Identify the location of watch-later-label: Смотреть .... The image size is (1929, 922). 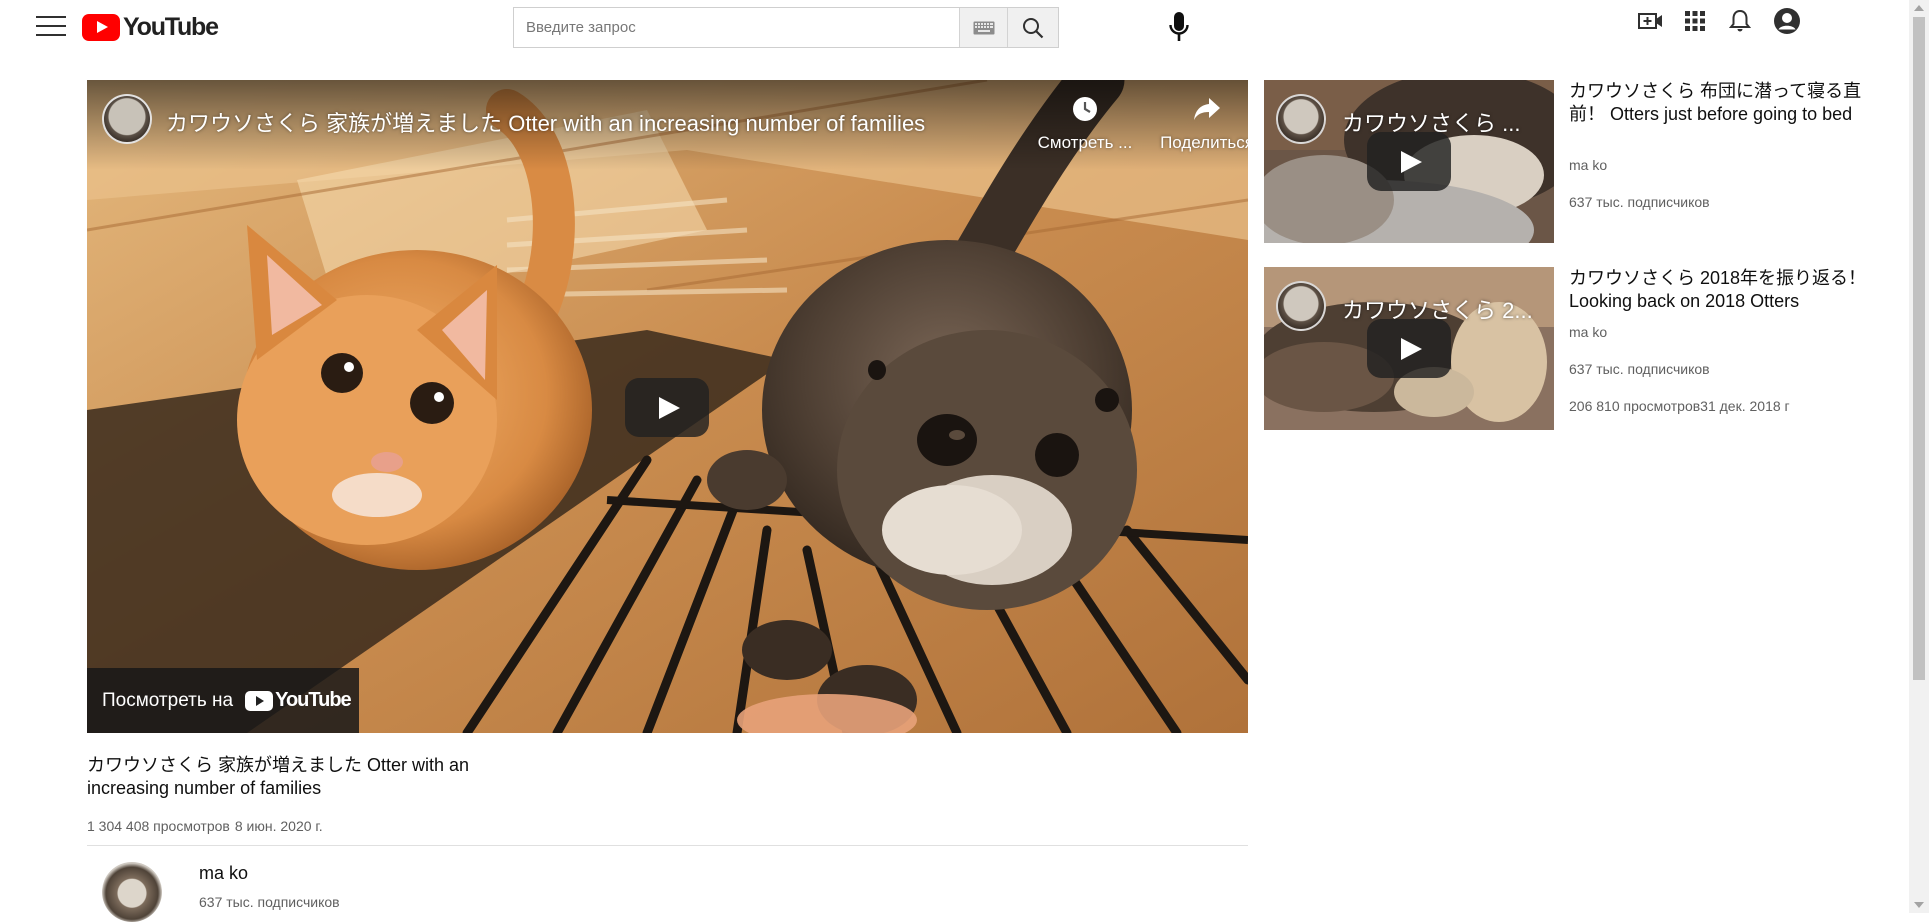
(1085, 142).